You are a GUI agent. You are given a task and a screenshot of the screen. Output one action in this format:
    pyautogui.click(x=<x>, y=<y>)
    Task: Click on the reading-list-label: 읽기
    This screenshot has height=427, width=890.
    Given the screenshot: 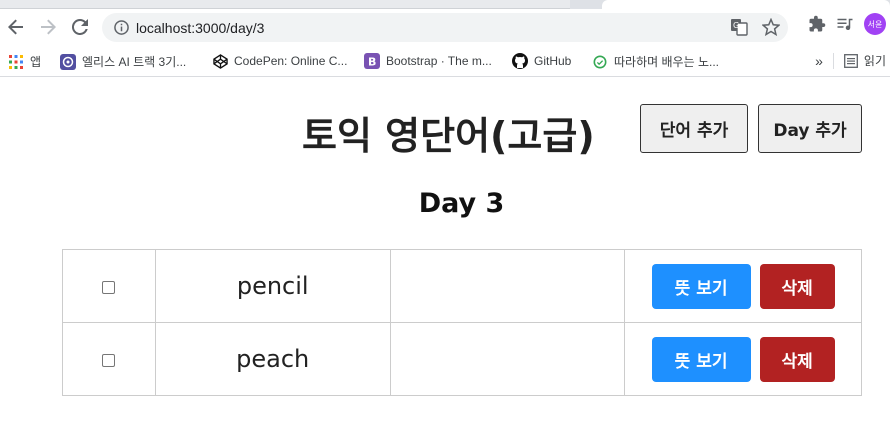 What is the action you would take?
    pyautogui.click(x=874, y=61)
    